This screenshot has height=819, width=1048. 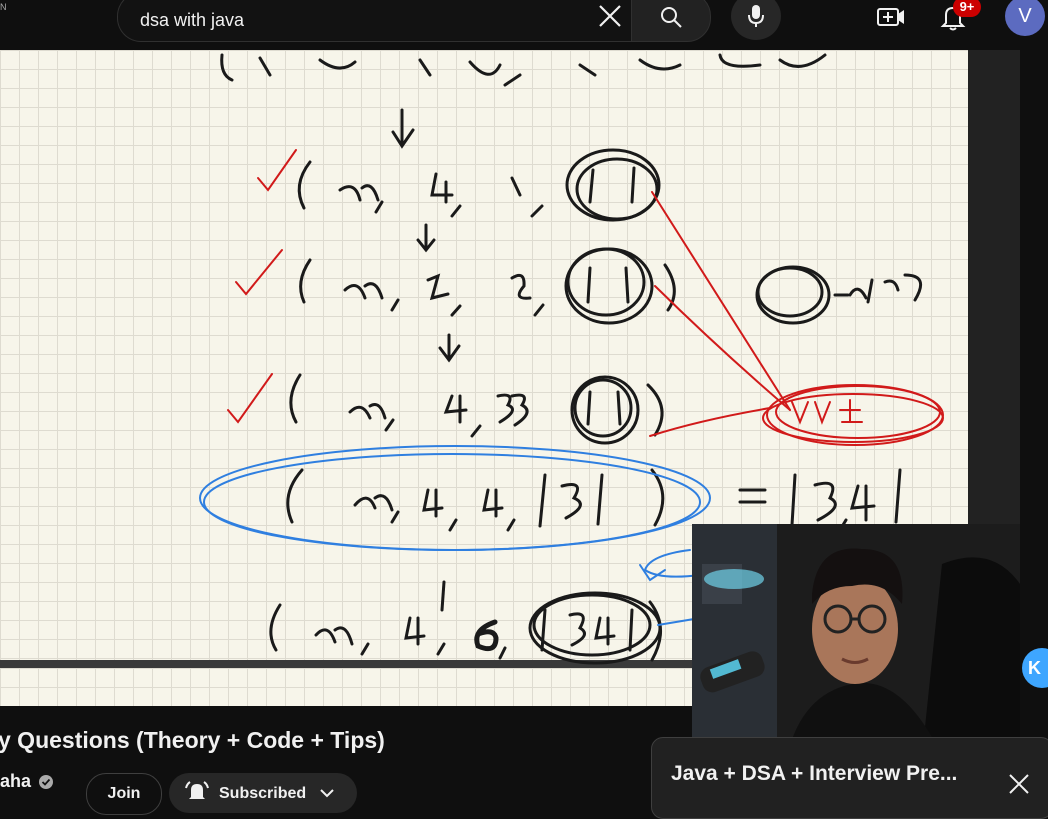 I want to click on search-button, so click(x=671, y=21).